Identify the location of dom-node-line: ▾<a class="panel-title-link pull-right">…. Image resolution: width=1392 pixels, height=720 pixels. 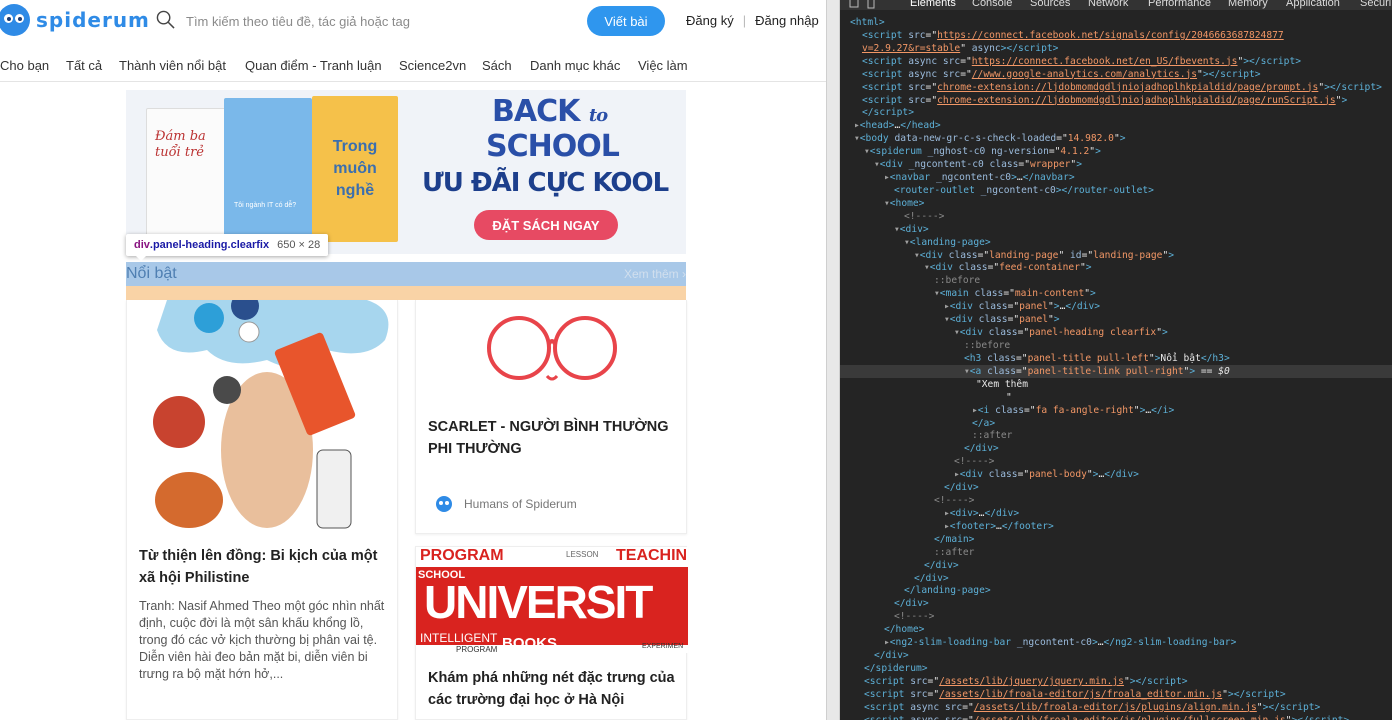
(1116, 371).